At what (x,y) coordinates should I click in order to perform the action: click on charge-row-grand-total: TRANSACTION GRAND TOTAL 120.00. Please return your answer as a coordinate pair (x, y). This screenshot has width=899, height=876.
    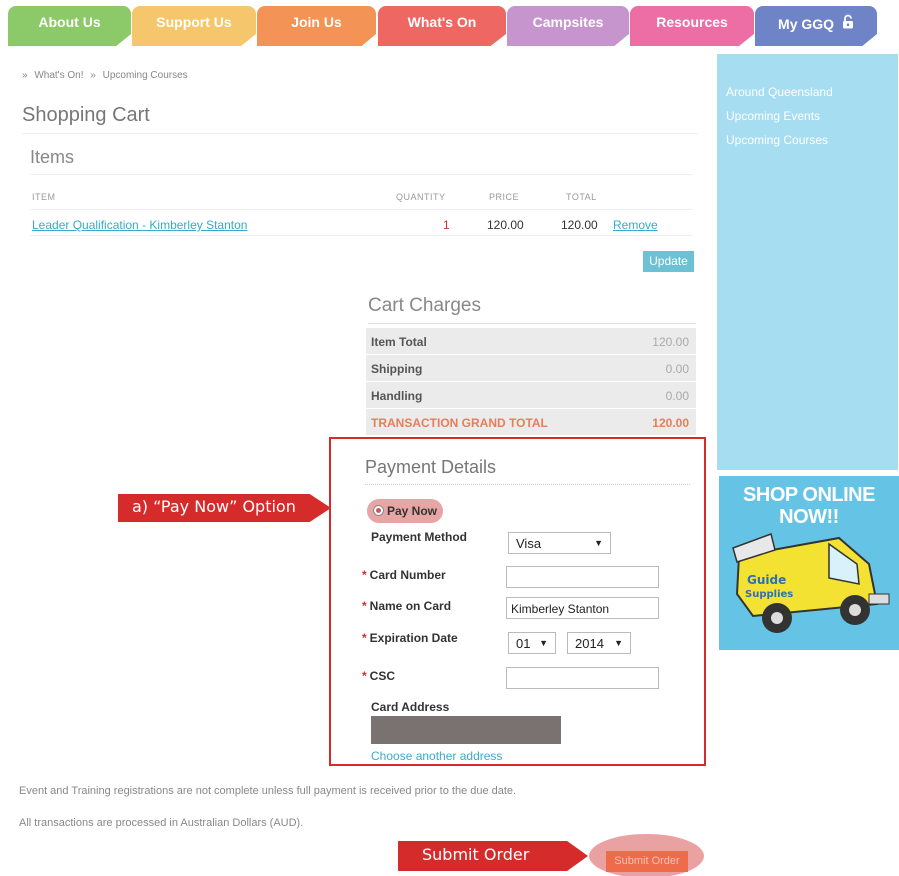
    Looking at the image, I should click on (531, 422).